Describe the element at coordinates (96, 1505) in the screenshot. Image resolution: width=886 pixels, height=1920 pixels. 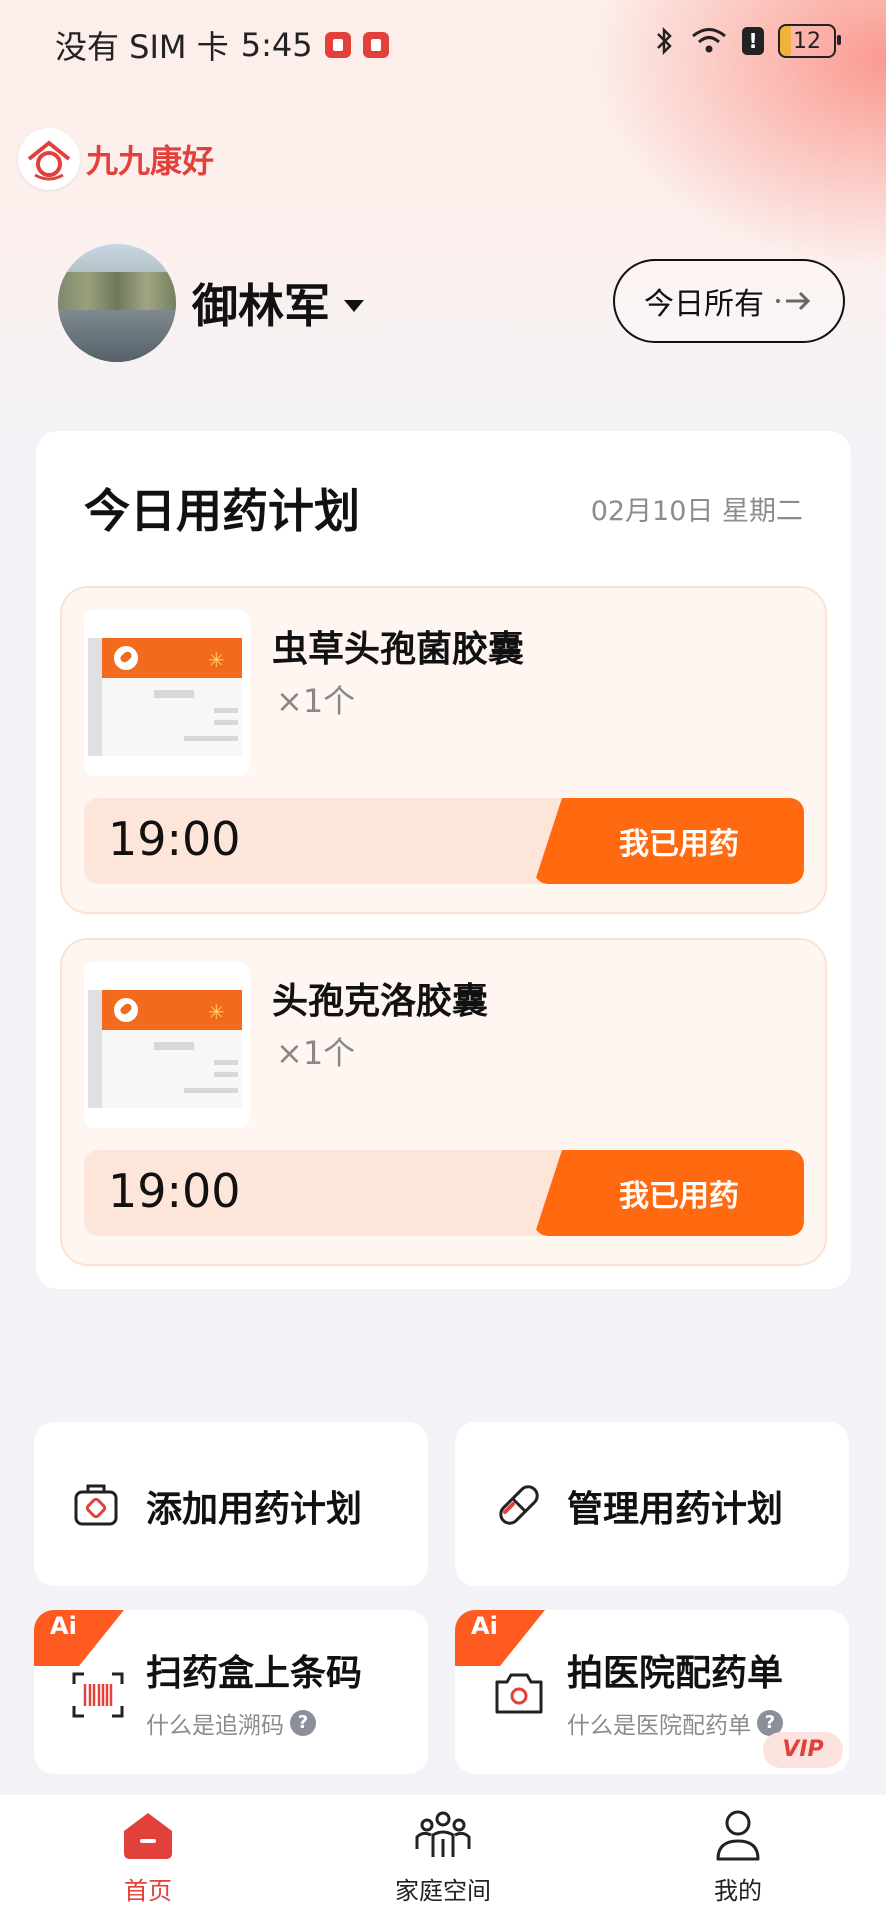
I see `medical-kit-icon` at that location.